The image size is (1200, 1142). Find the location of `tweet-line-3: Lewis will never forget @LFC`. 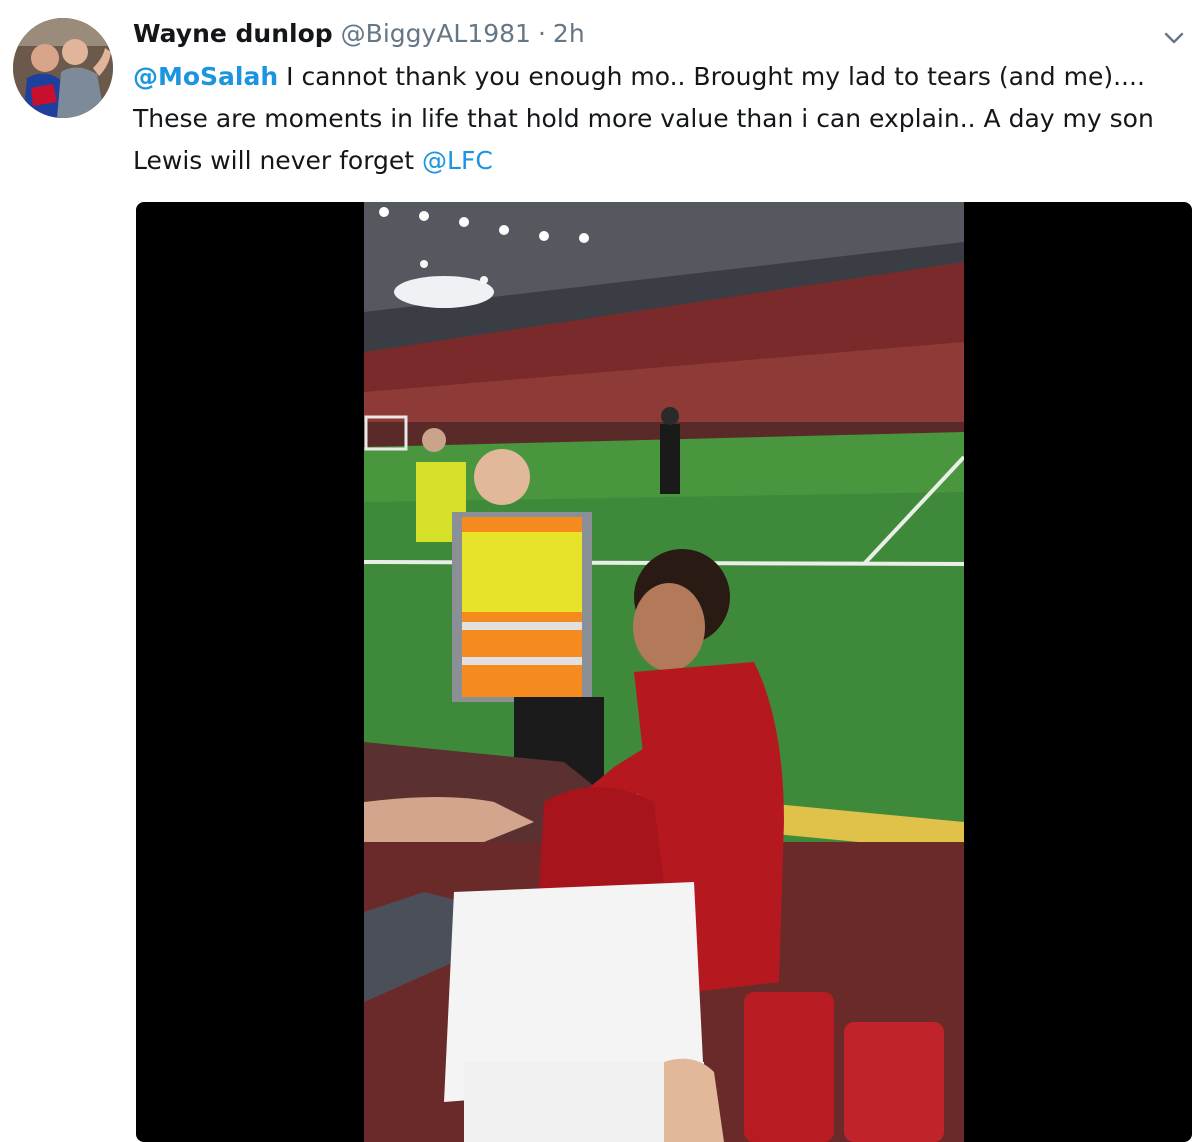

tweet-line-3: Lewis will never forget @LFC is located at coordinates (658, 161).